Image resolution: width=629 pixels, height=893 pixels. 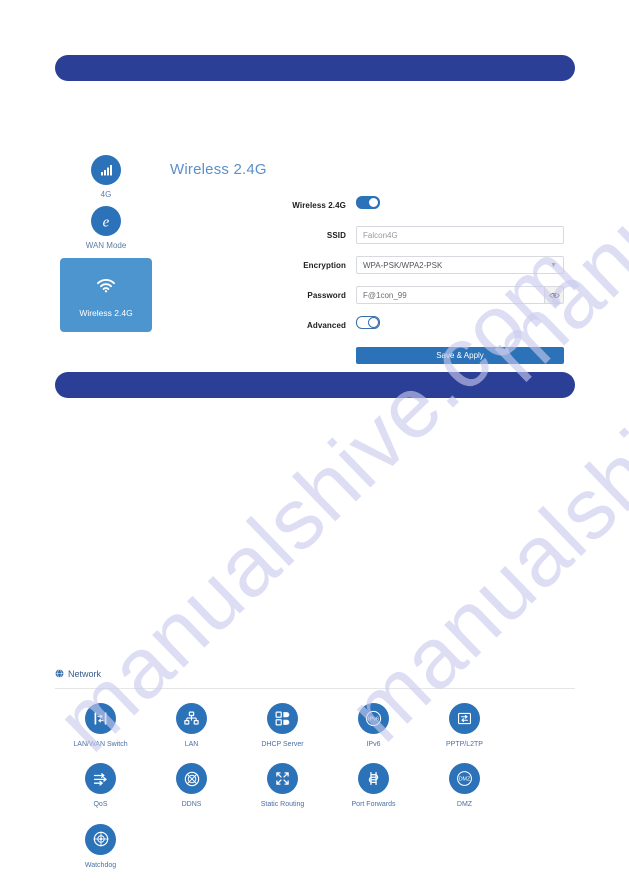 I want to click on encryption-label: Encryption, so click(x=324, y=265).